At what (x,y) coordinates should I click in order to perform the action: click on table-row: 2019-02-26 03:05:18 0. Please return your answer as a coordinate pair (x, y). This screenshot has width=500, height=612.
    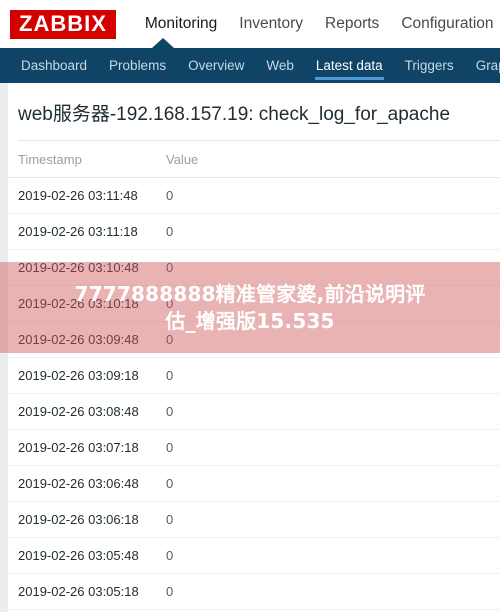
    Looking at the image, I should click on (254, 591).